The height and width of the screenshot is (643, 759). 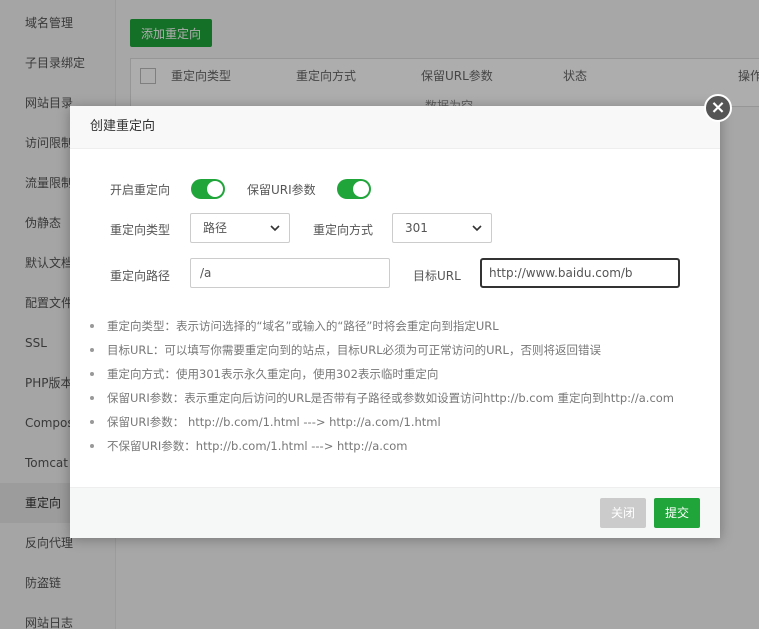 I want to click on dialog-title: 创建重定向, so click(x=123, y=126).